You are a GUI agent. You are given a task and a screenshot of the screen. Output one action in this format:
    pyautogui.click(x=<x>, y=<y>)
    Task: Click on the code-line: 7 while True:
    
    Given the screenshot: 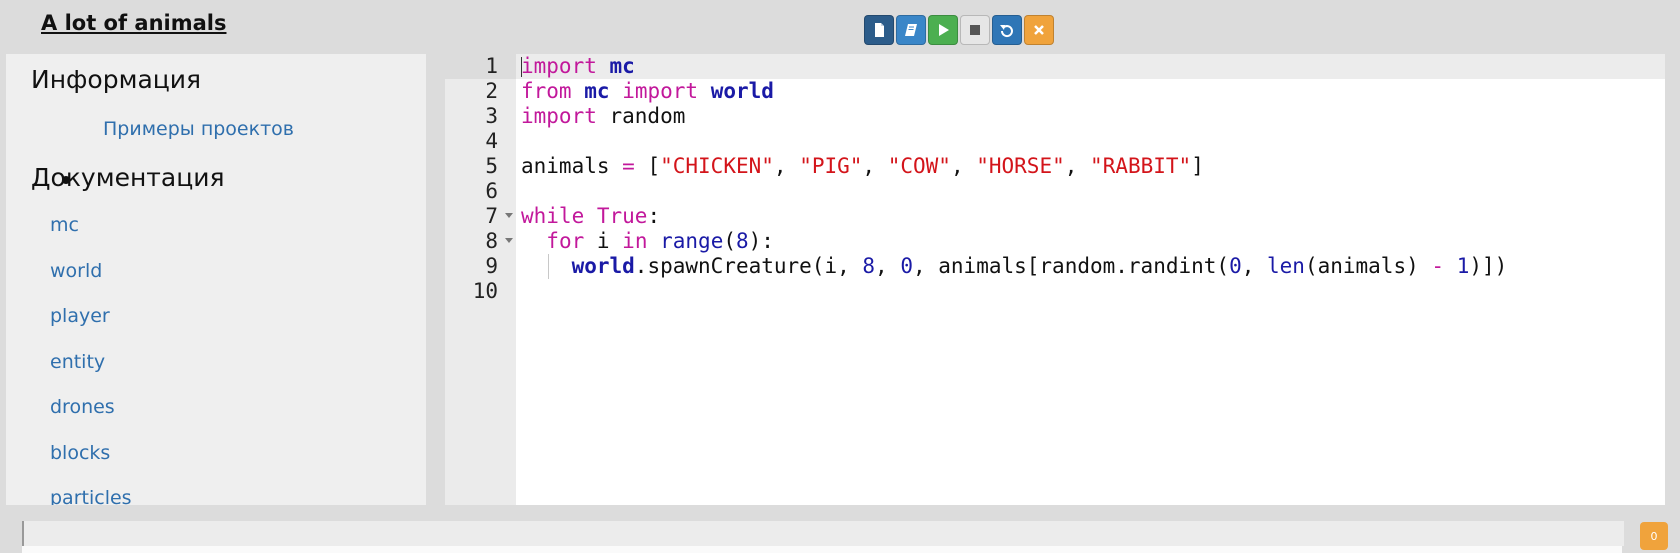 What is the action you would take?
    pyautogui.click(x=1055, y=216)
    